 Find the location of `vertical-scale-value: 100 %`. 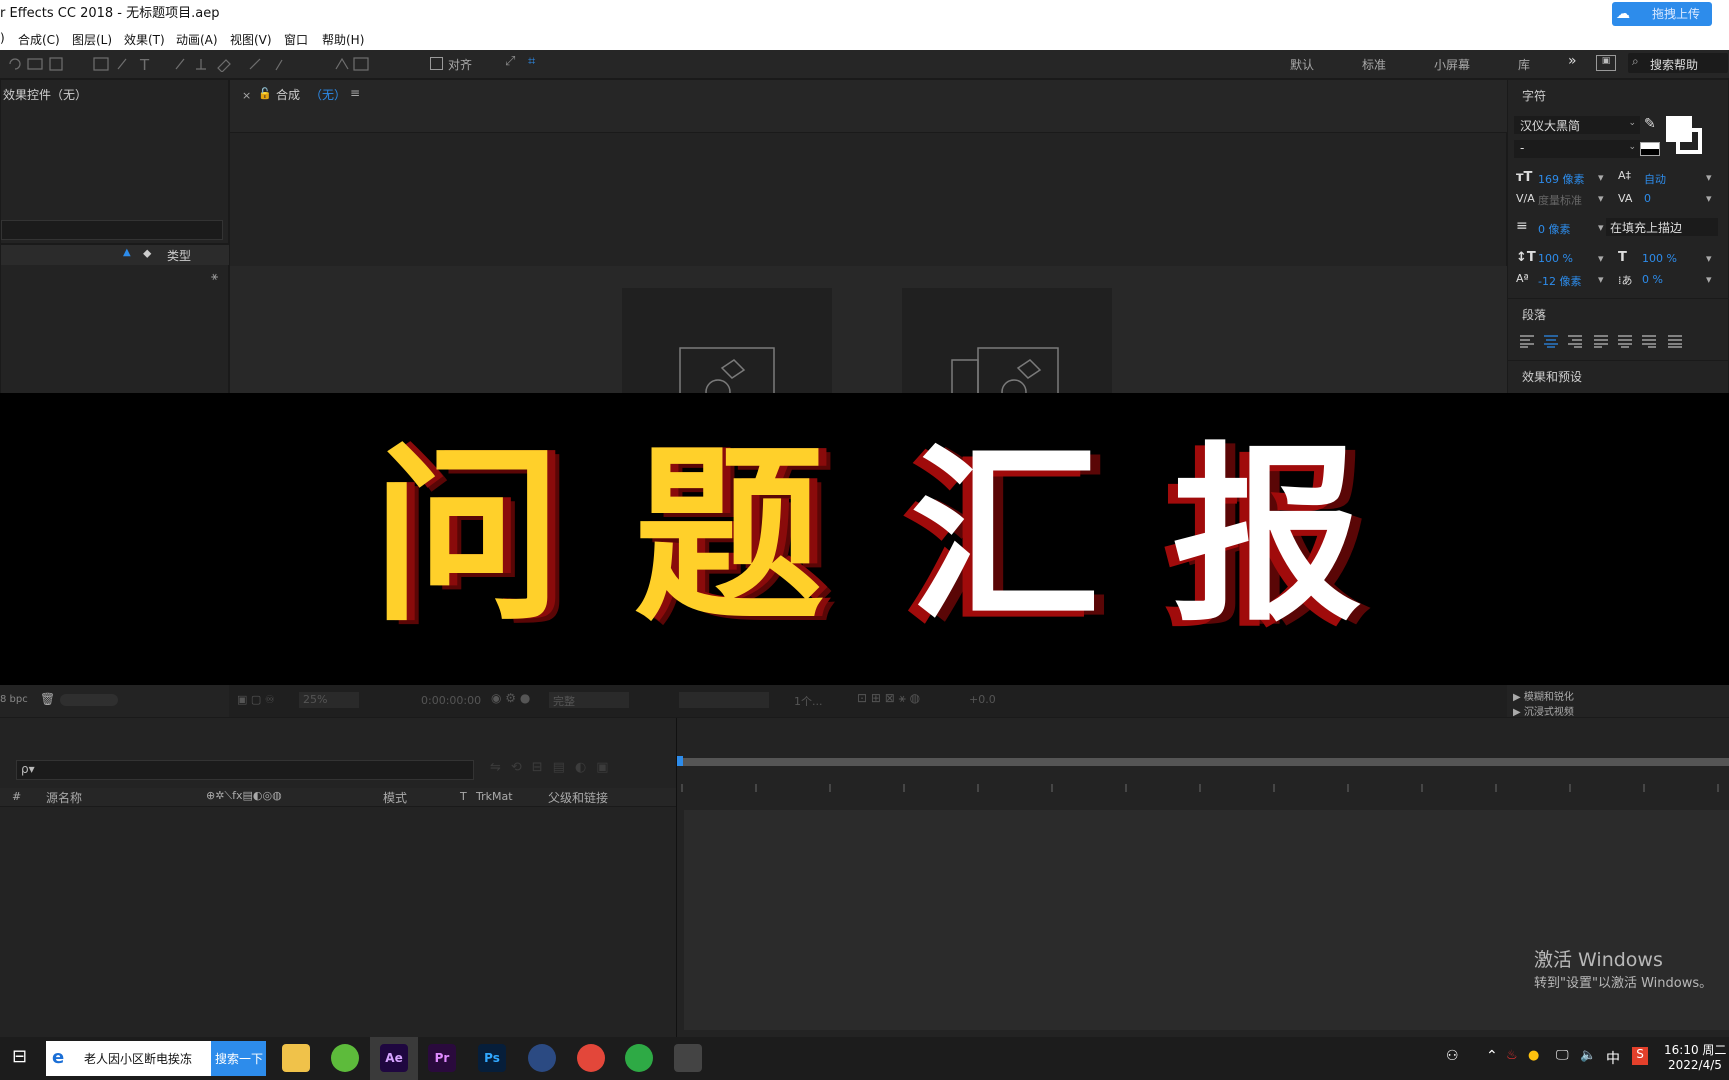

vertical-scale-value: 100 % is located at coordinates (1555, 258).